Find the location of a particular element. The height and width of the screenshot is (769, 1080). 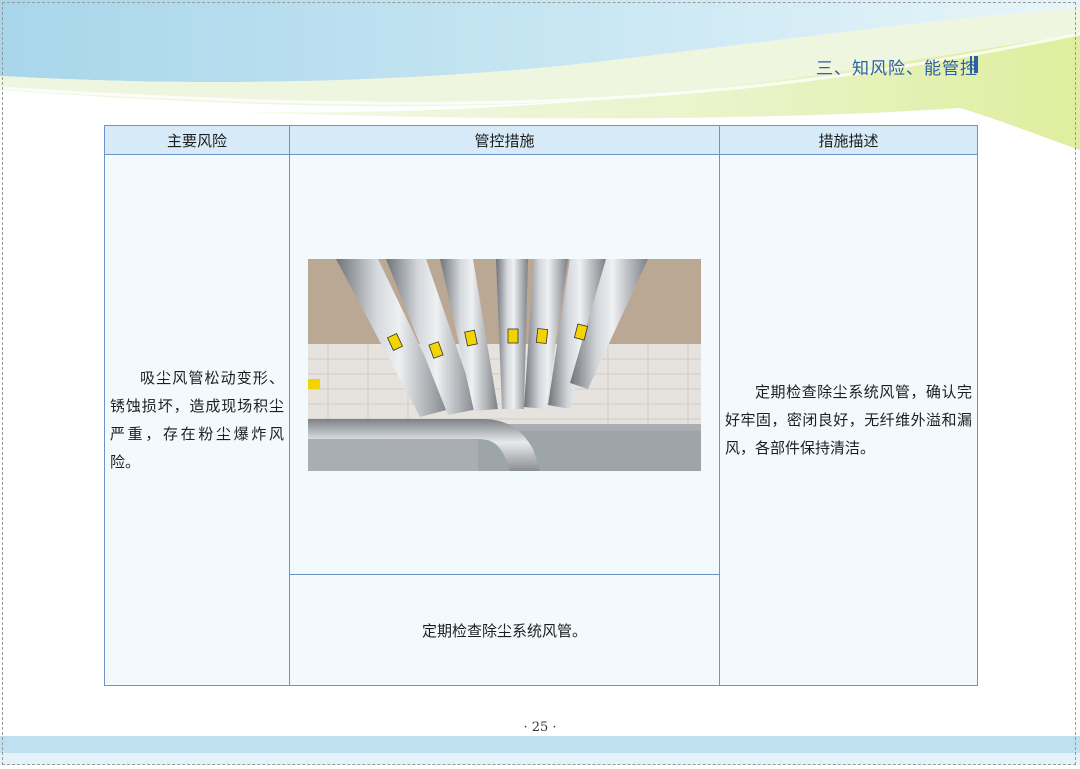

section-title: 三、知风险、能管控 is located at coordinates (897, 69).